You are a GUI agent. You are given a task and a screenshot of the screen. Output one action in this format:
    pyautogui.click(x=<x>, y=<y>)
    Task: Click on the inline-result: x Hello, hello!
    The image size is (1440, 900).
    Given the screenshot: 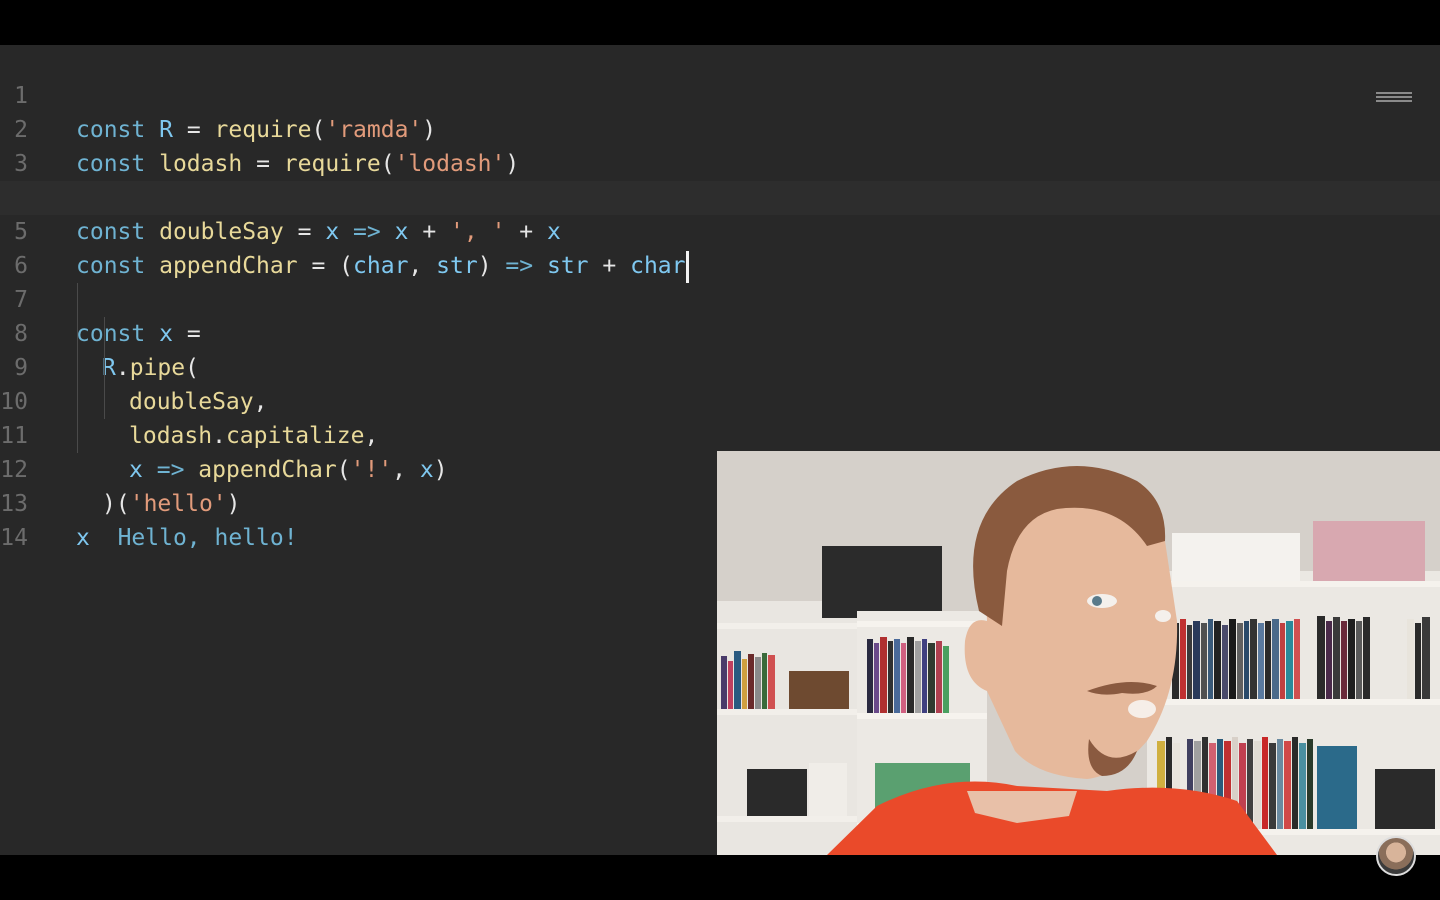 What is the action you would take?
    pyautogui.click(x=187, y=538)
    